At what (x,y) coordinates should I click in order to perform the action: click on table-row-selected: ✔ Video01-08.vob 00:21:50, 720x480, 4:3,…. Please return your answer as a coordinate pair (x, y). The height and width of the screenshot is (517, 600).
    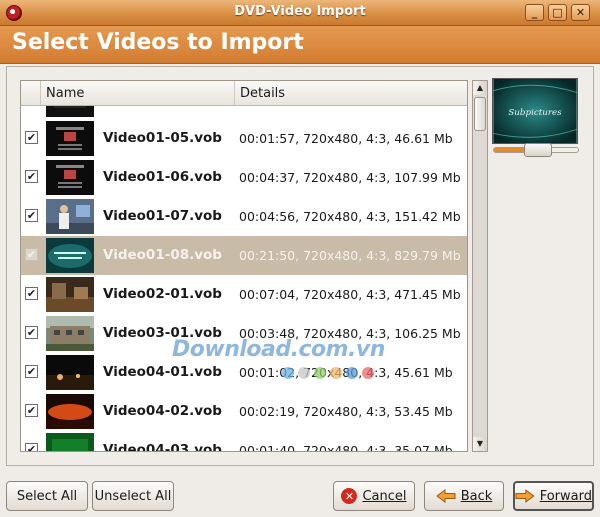
    Looking at the image, I should click on (244, 255).